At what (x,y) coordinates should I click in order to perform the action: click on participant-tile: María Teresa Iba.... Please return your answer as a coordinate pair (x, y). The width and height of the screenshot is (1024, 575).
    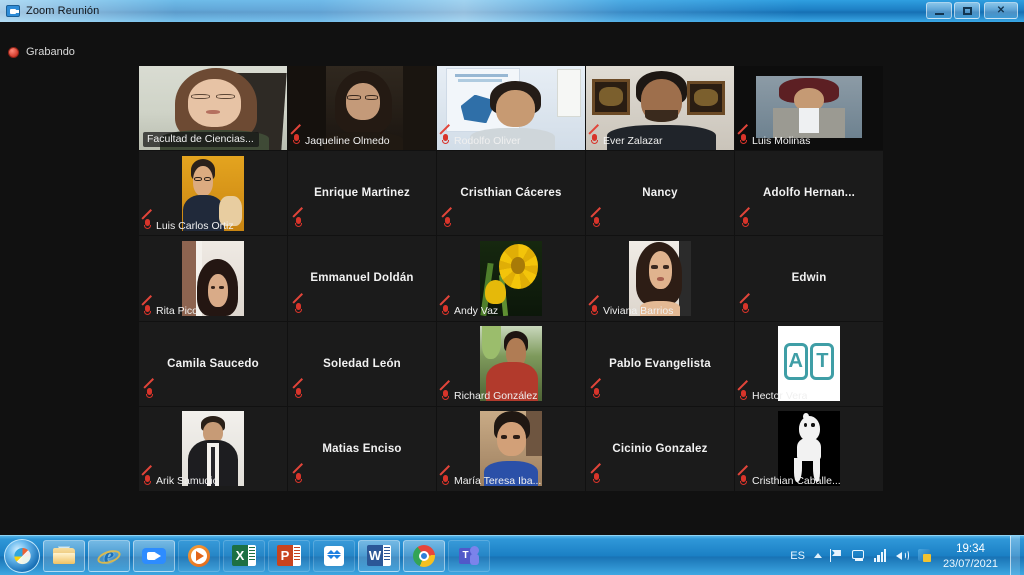
    Looking at the image, I should click on (511, 448).